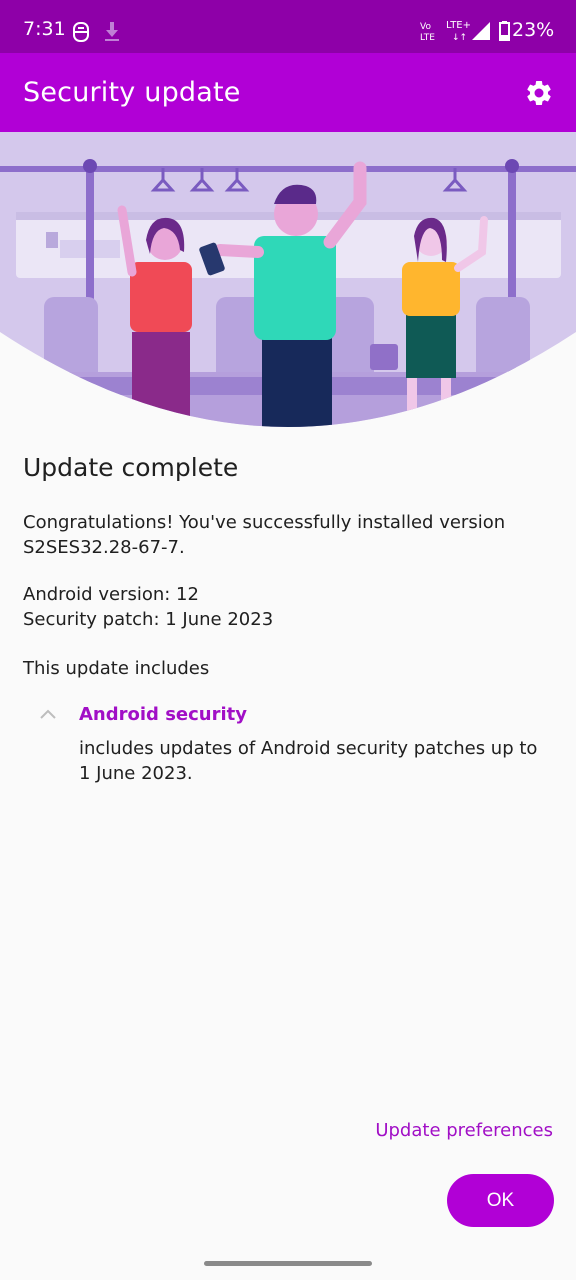  I want to click on svg-text: LTE, so click(427, 37).